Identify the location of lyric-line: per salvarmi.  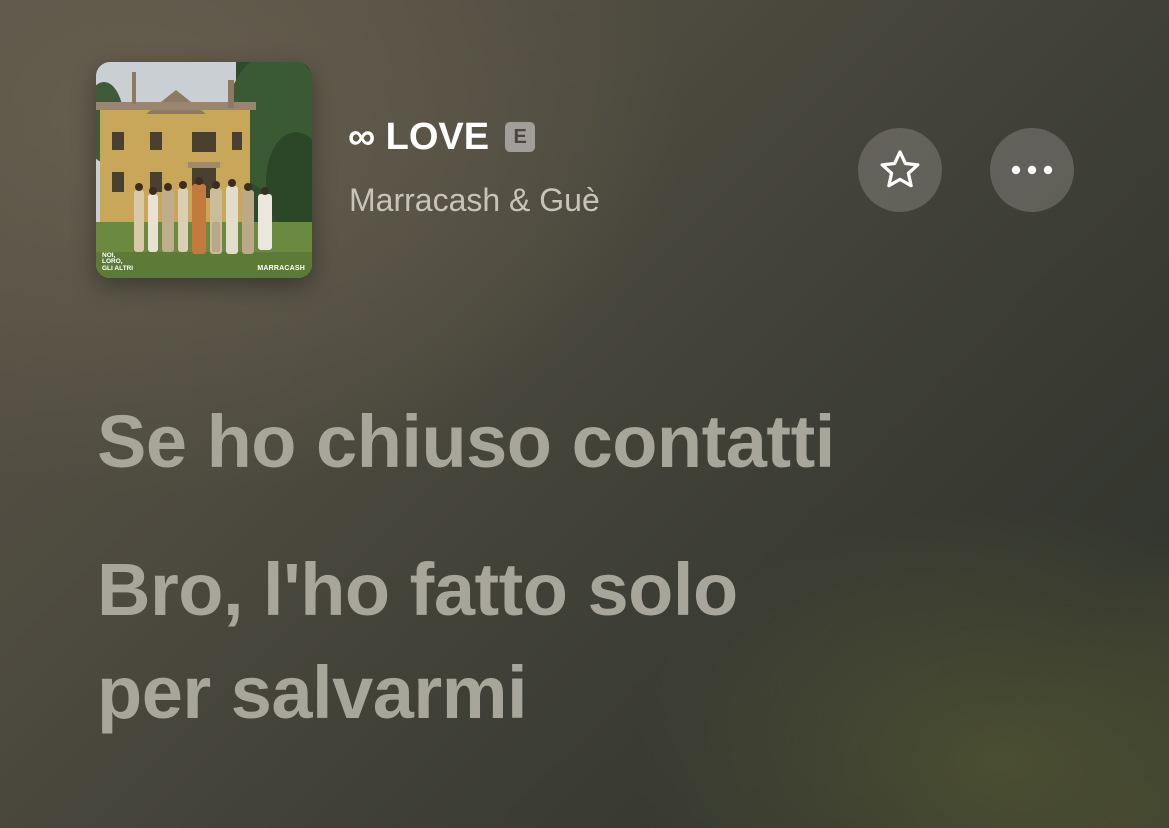
(597, 693).